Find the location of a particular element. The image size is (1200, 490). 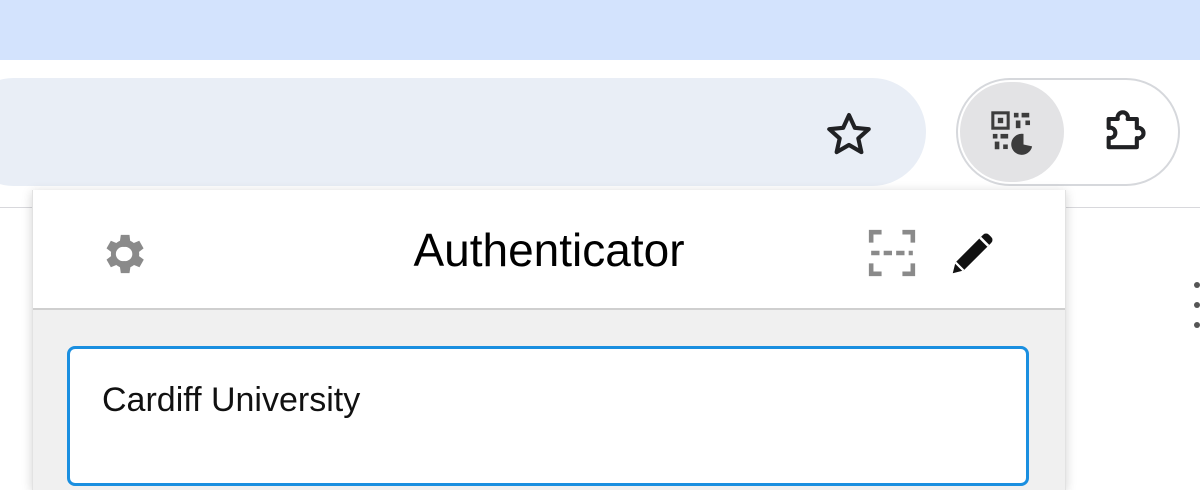

edit-accounts-button is located at coordinates (973, 253).